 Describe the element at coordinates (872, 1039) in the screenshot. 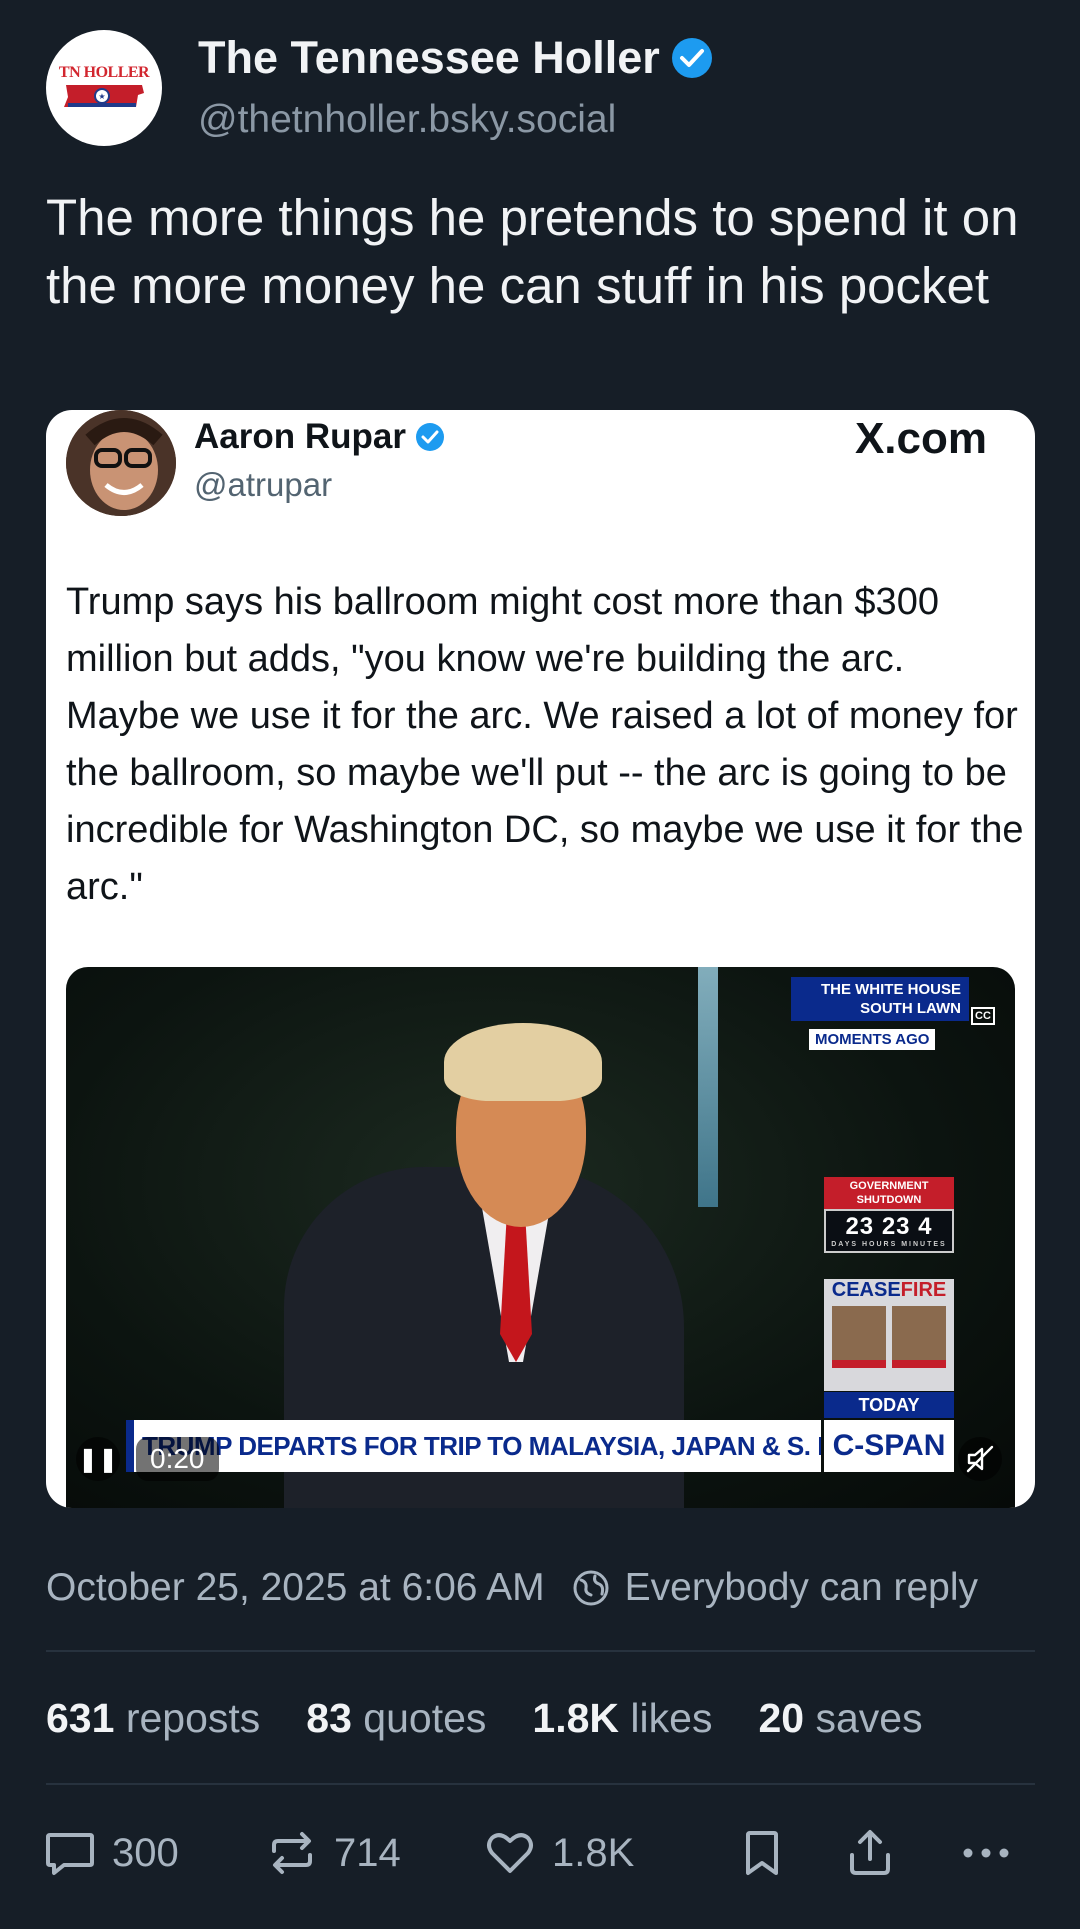

I see `moments-ago-badge: MOMENTS AGO` at that location.